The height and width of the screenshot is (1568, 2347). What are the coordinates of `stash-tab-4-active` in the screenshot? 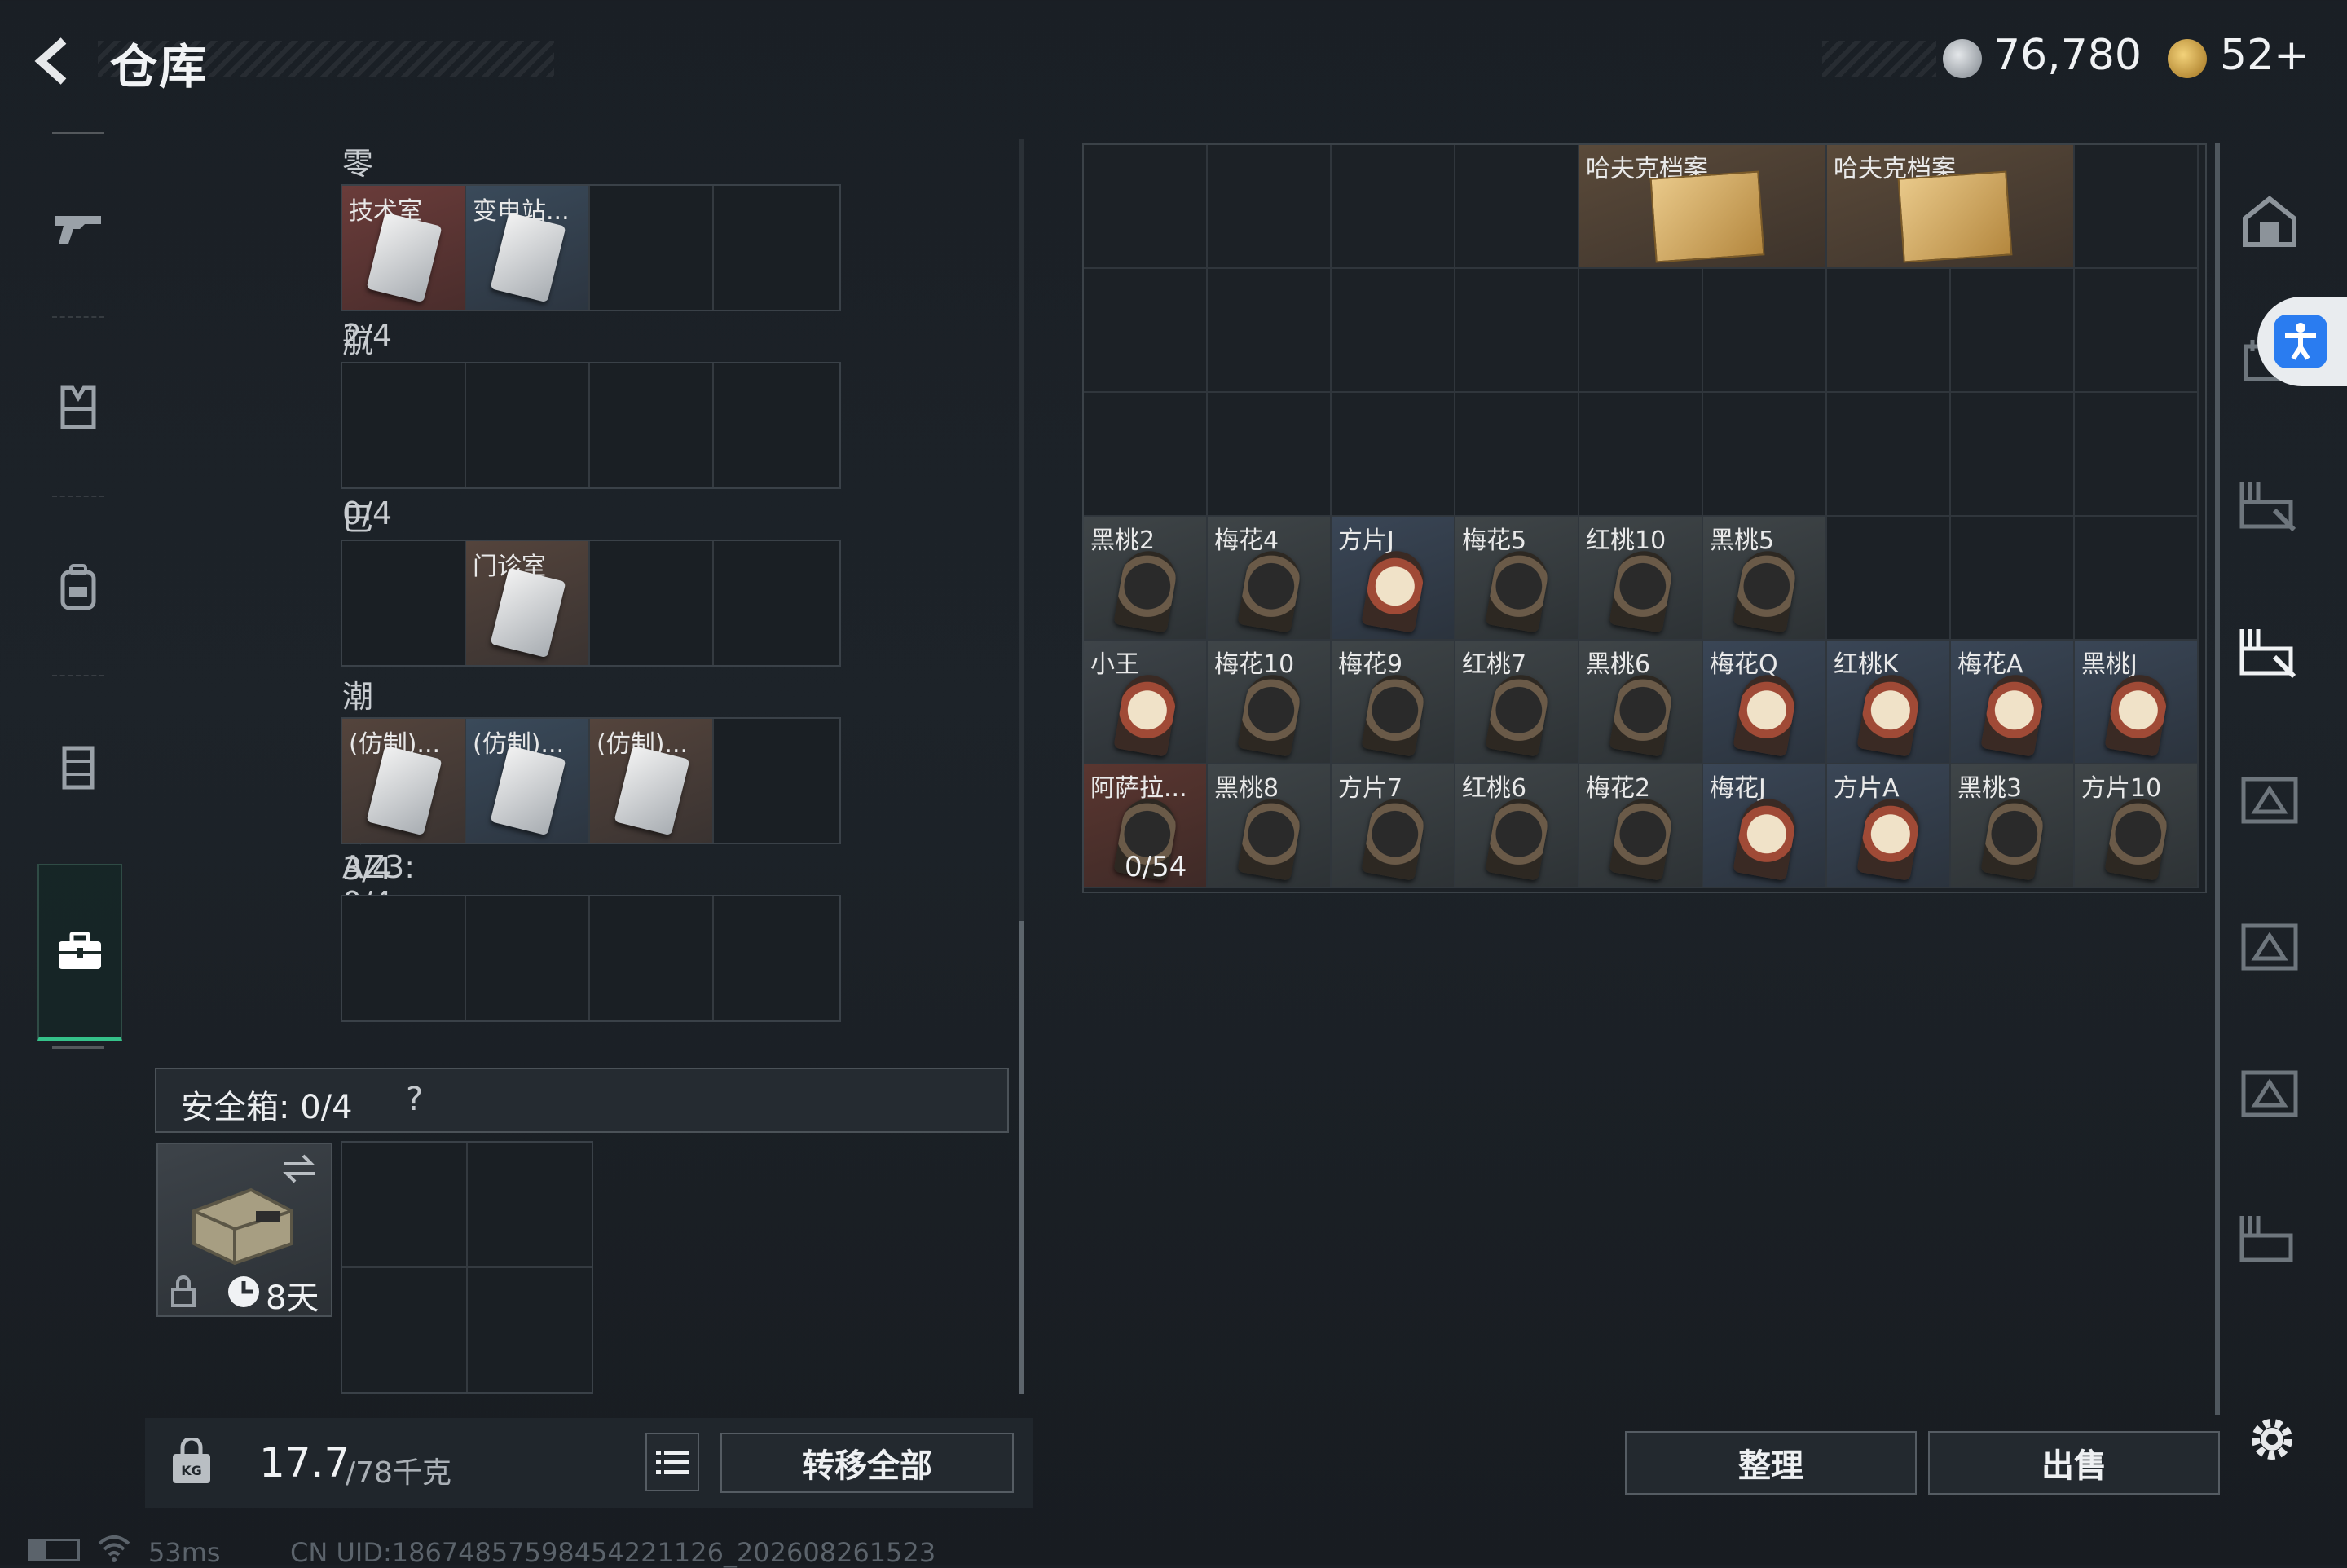 It's located at (2270, 653).